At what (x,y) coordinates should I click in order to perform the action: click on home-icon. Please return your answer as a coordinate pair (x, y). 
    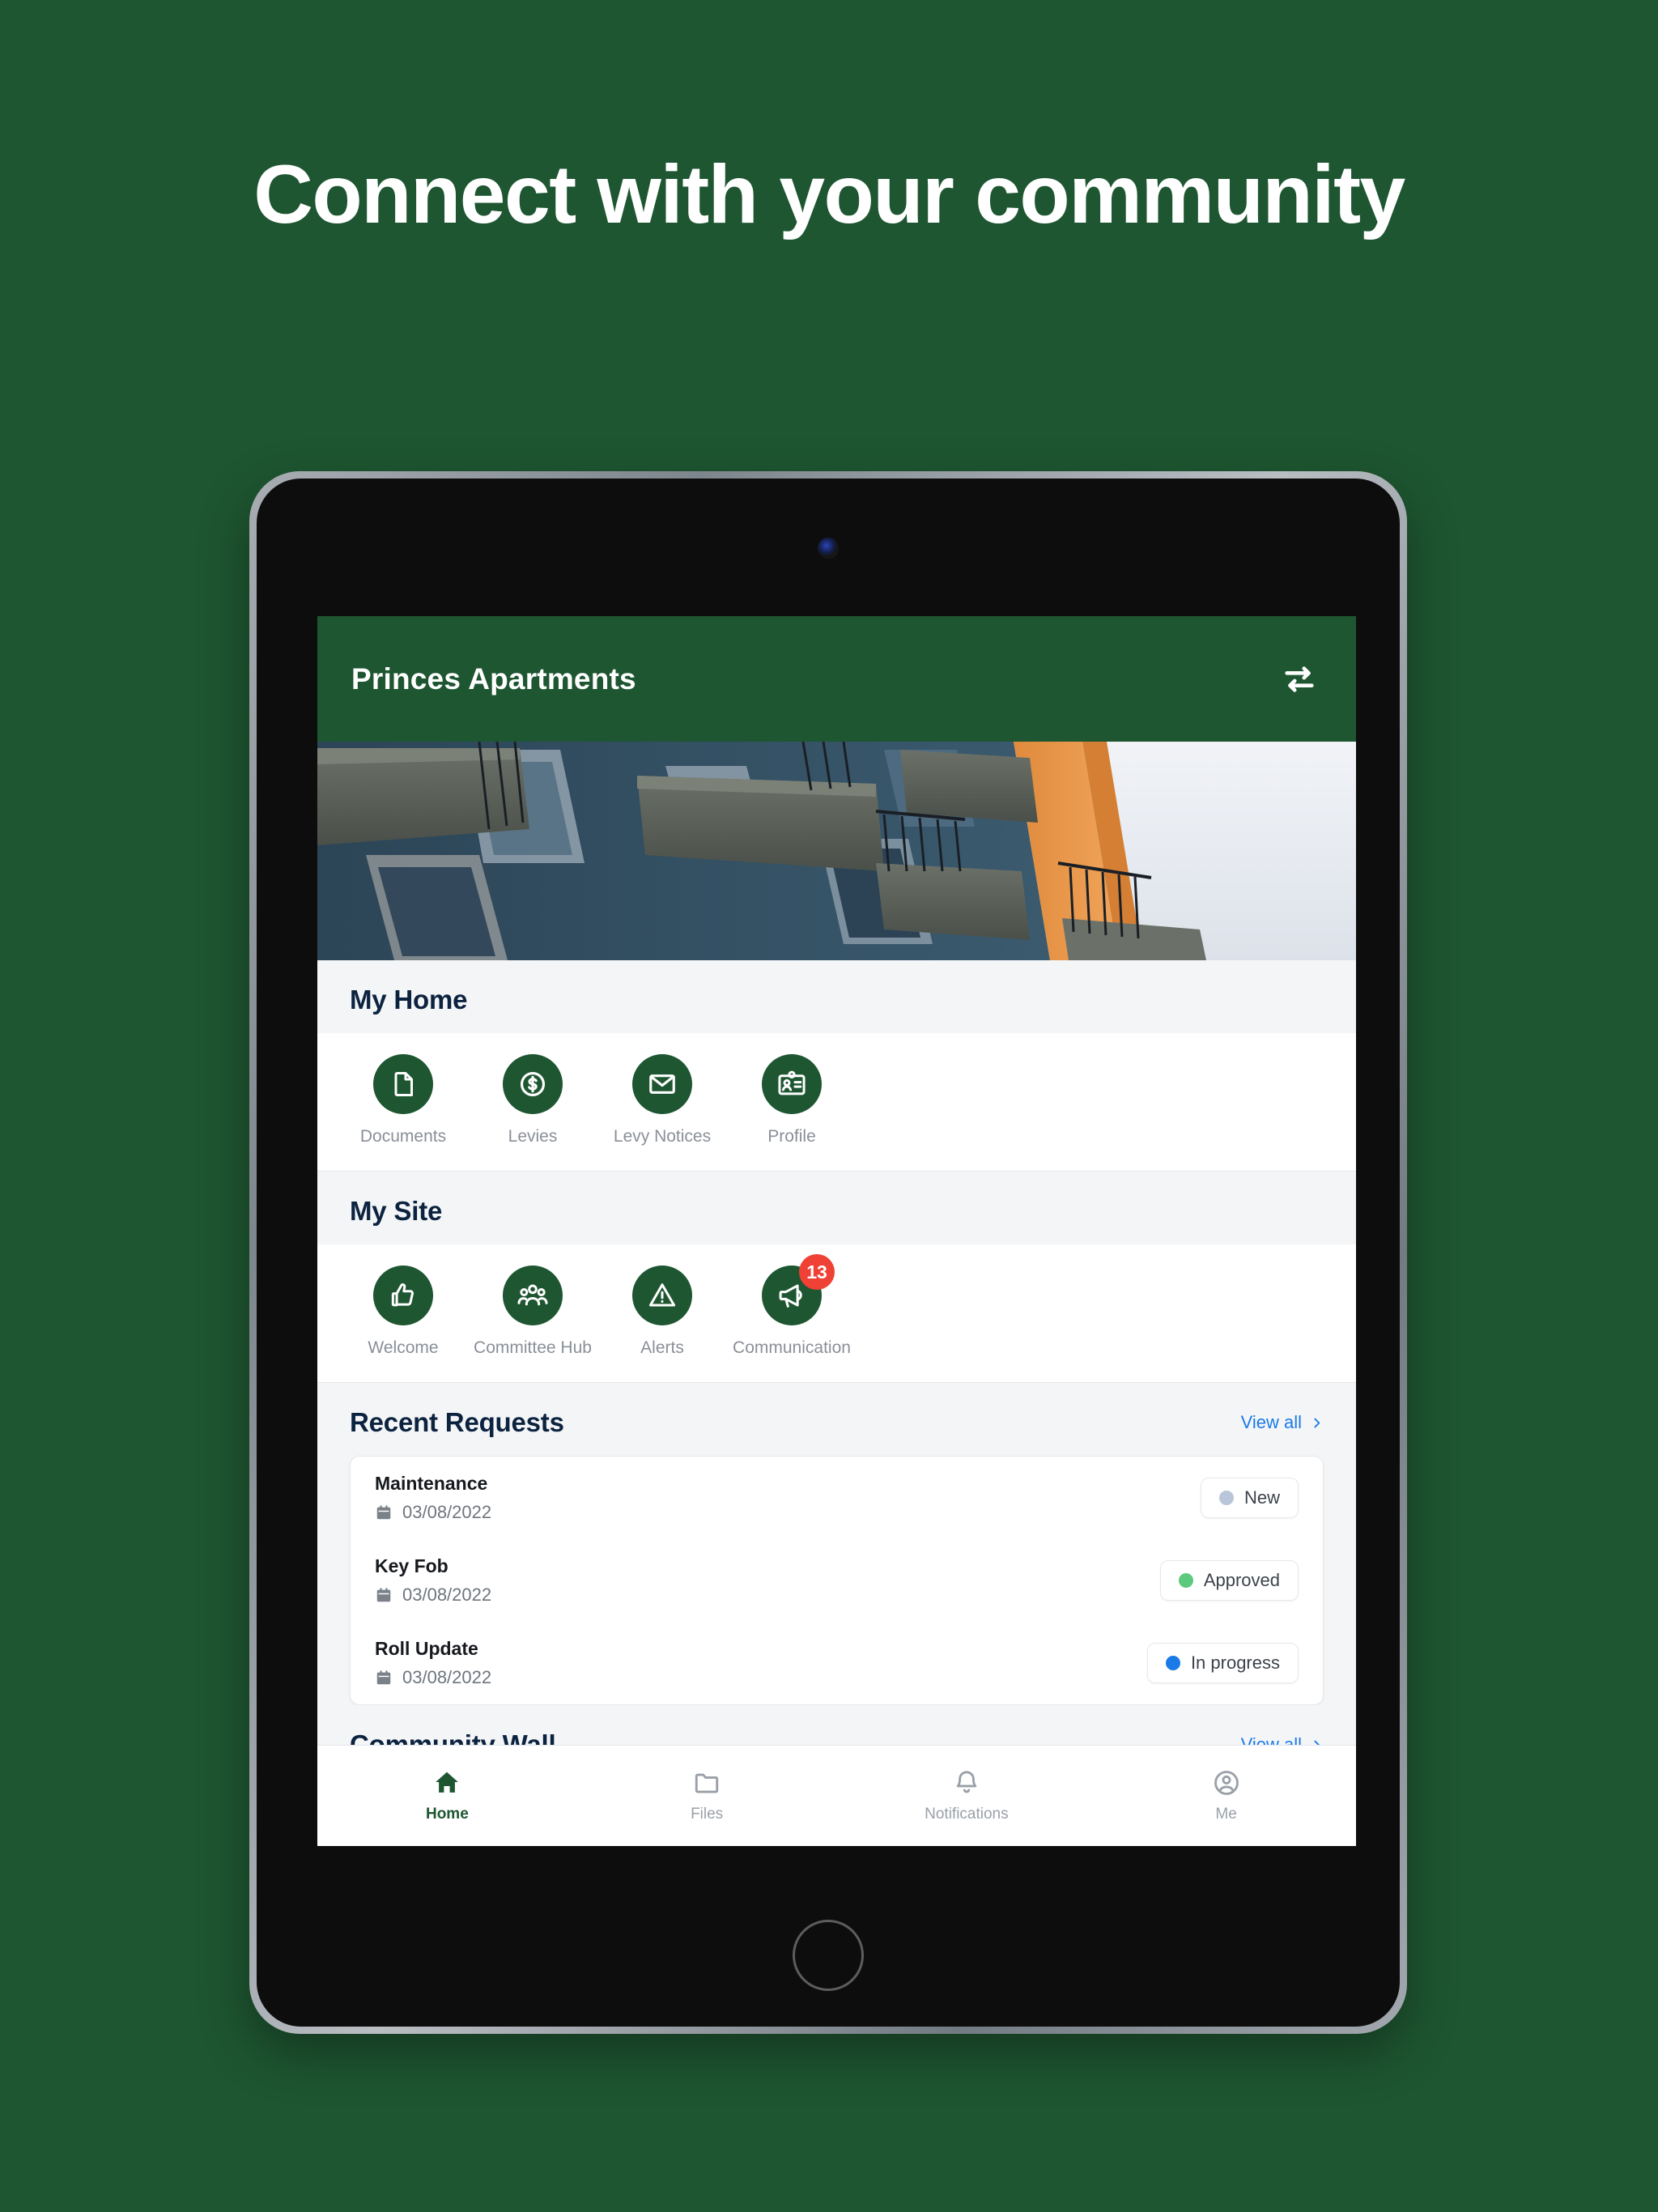
    Looking at the image, I should click on (447, 1782).